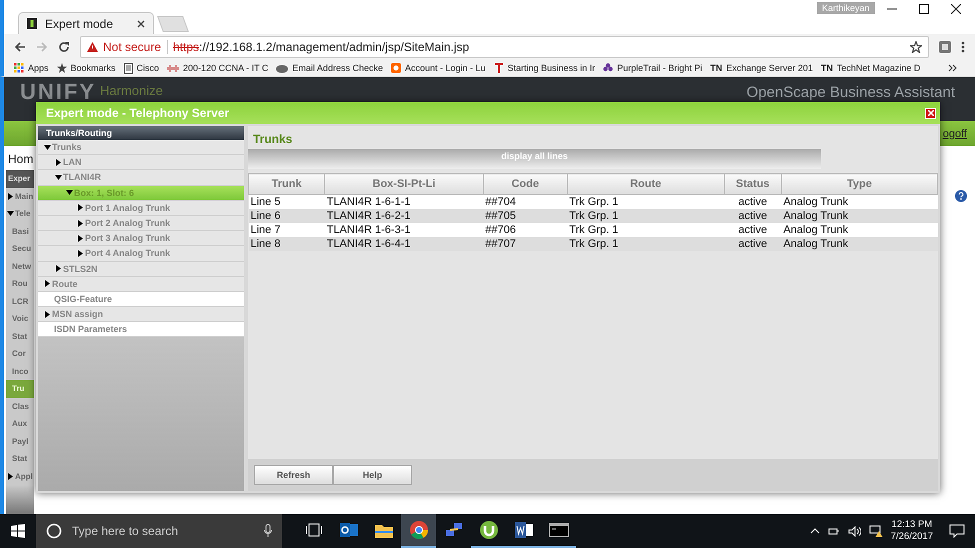 Image resolution: width=975 pixels, height=548 pixels. What do you see at coordinates (142, 68) in the screenshot?
I see `bookmark-link: Cisco` at bounding box center [142, 68].